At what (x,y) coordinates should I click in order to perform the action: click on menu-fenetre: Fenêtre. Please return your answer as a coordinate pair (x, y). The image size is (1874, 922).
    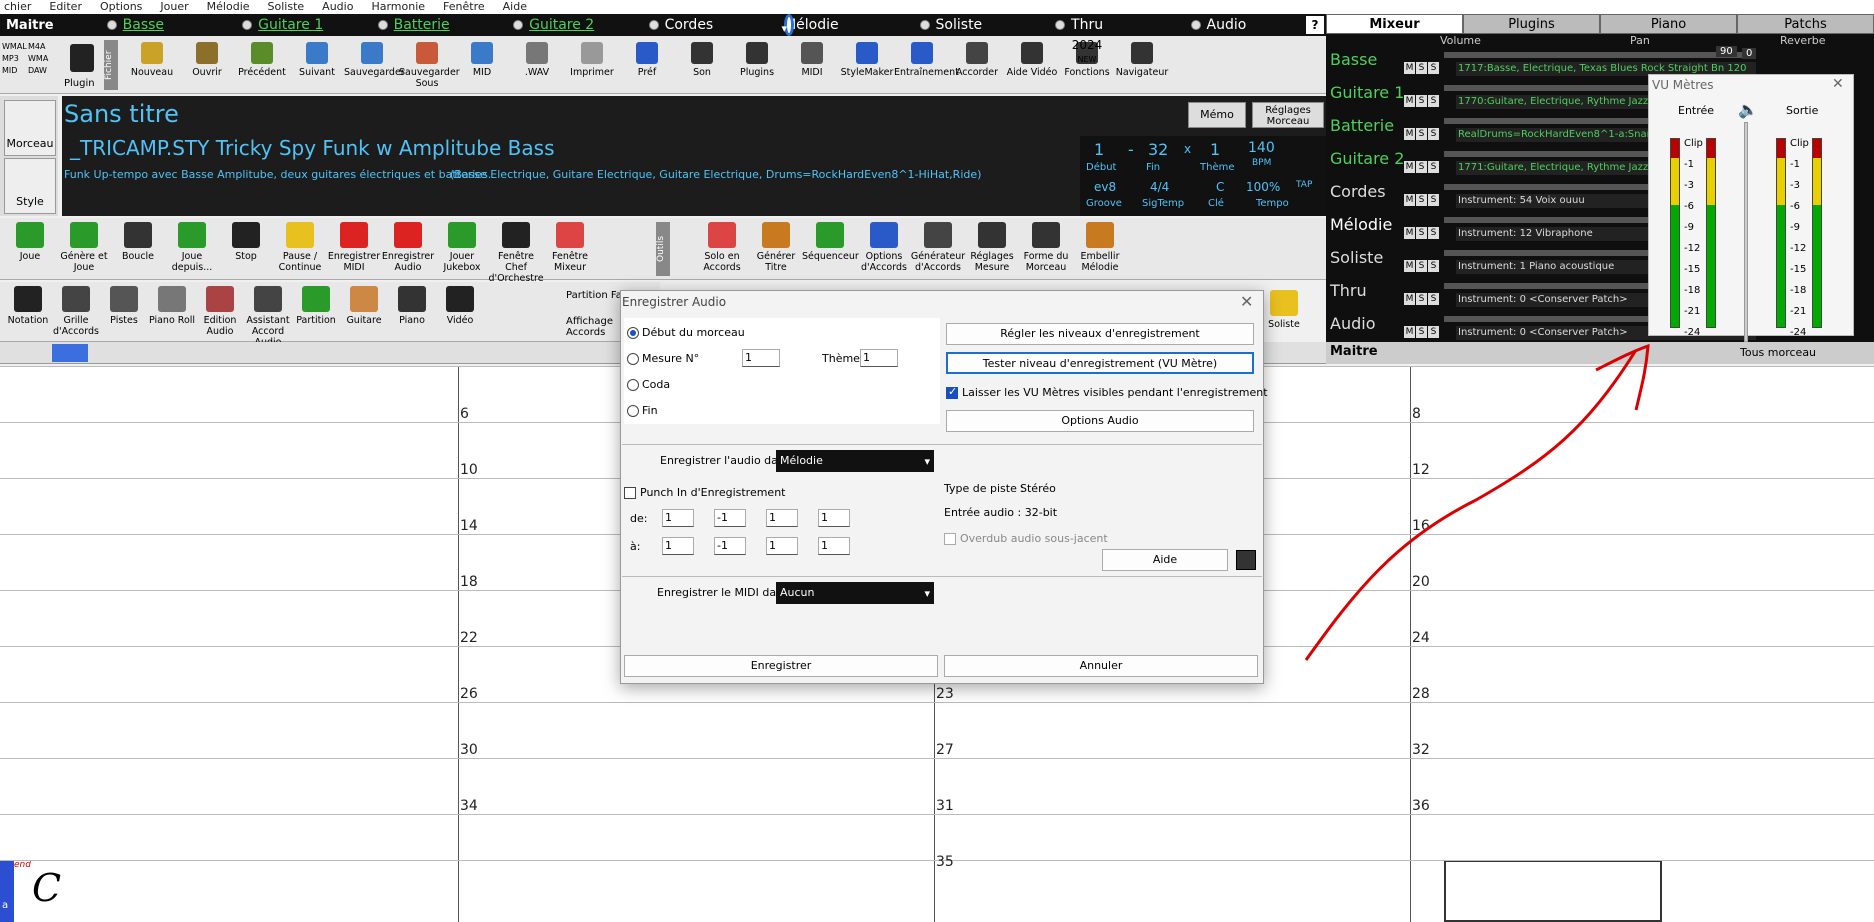
    Looking at the image, I should click on (464, 7).